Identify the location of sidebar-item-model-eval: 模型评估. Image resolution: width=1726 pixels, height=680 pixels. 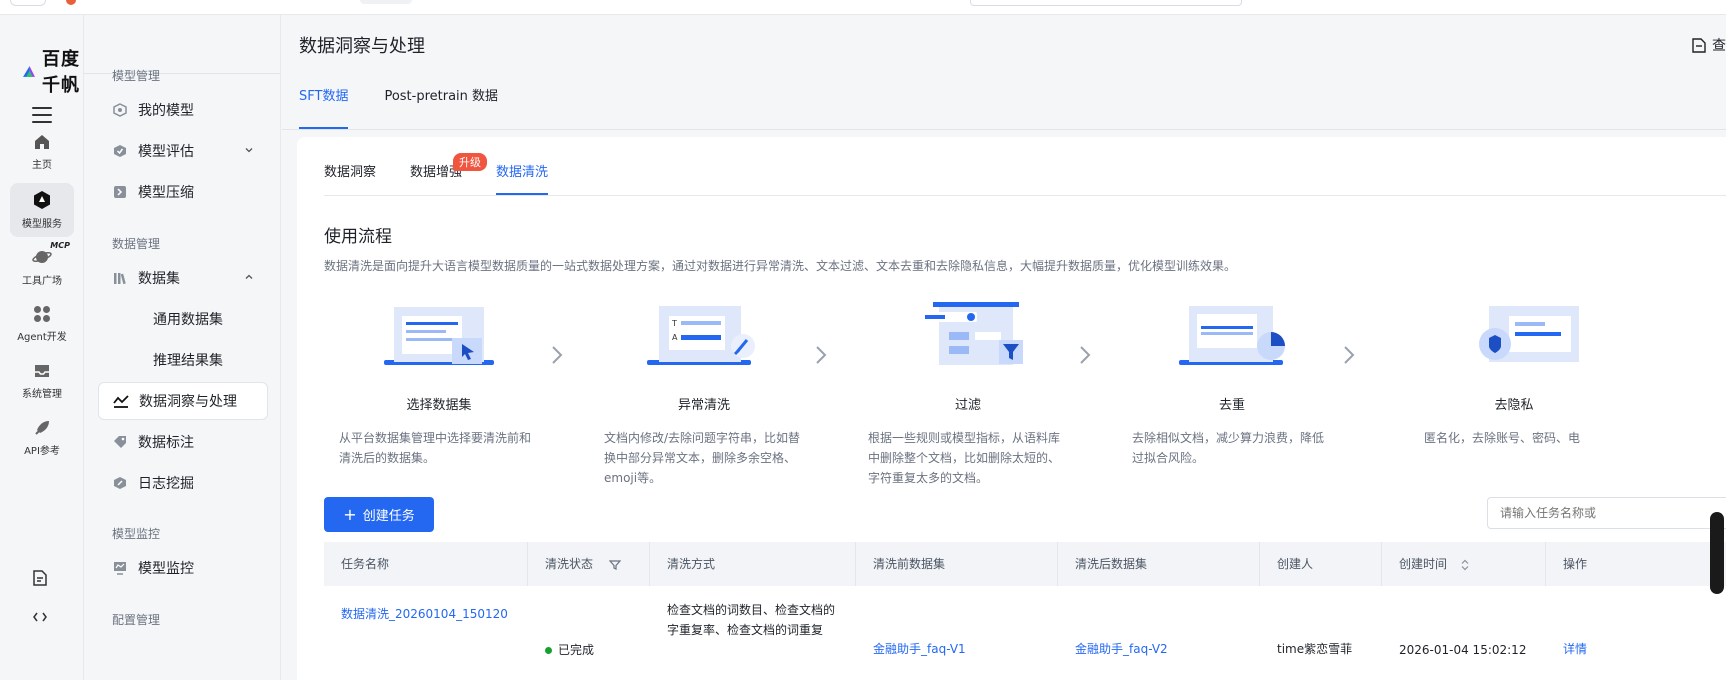
(183, 151).